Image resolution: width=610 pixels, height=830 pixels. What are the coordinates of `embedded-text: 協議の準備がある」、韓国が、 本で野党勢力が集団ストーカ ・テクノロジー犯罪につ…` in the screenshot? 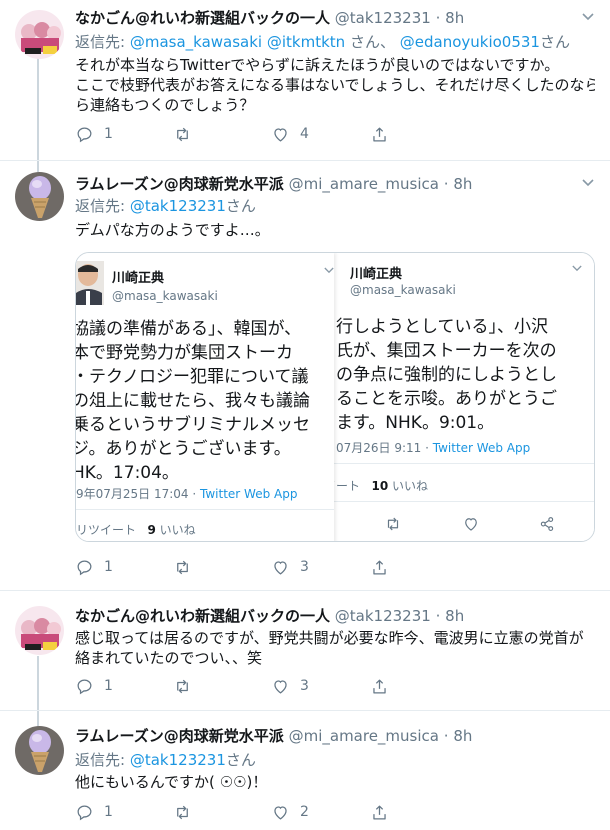 It's located at (192, 401).